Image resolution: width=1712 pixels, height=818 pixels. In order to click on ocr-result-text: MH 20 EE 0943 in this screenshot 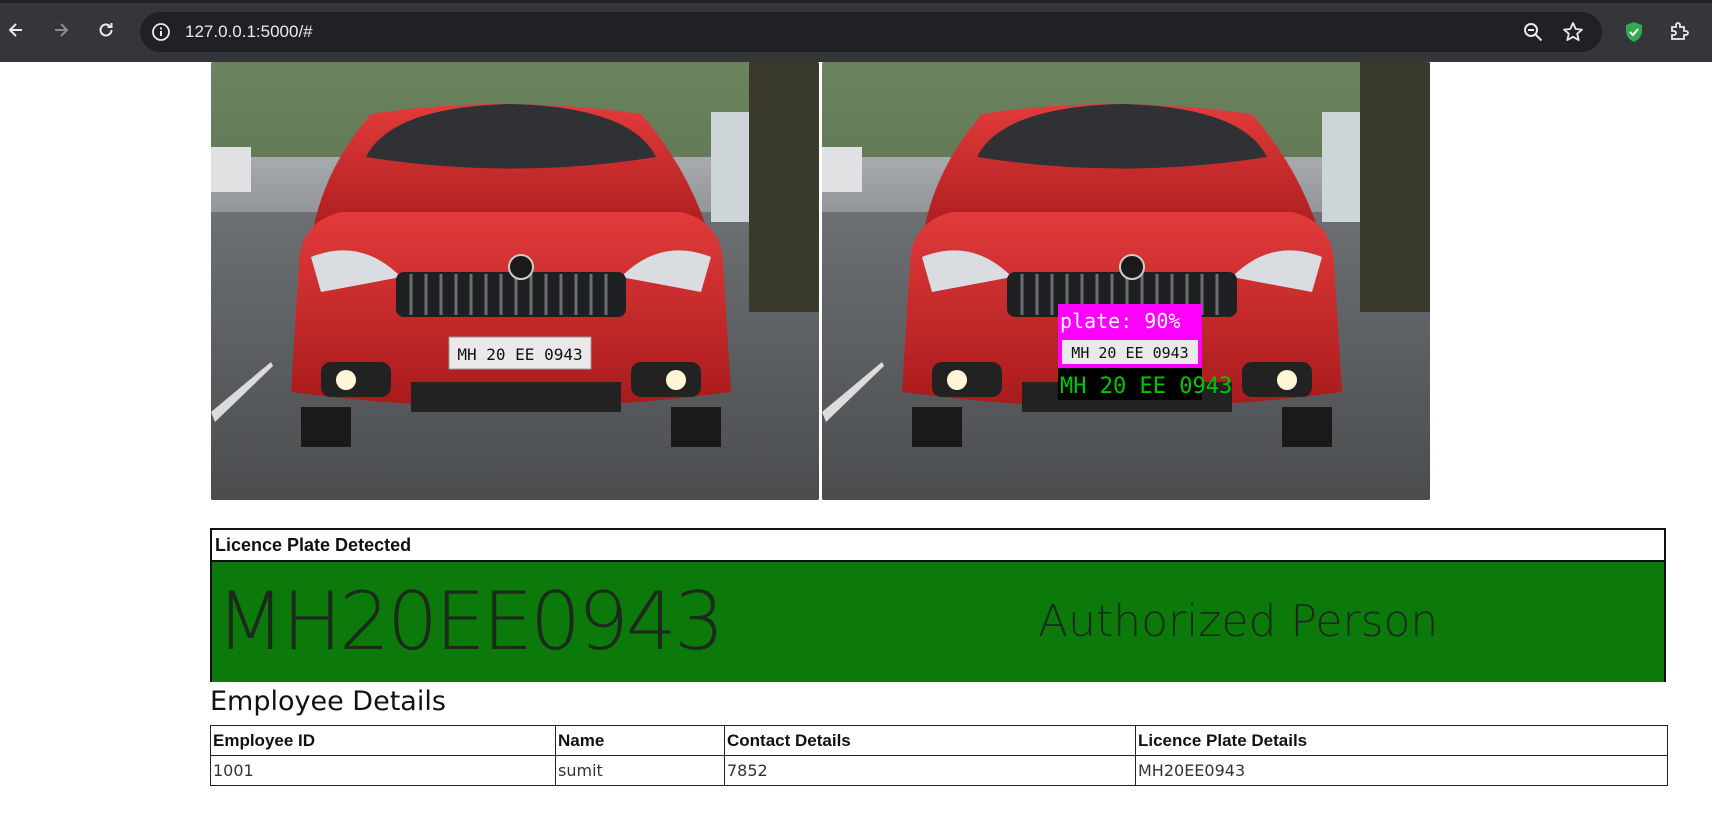, I will do `click(1146, 386)`.